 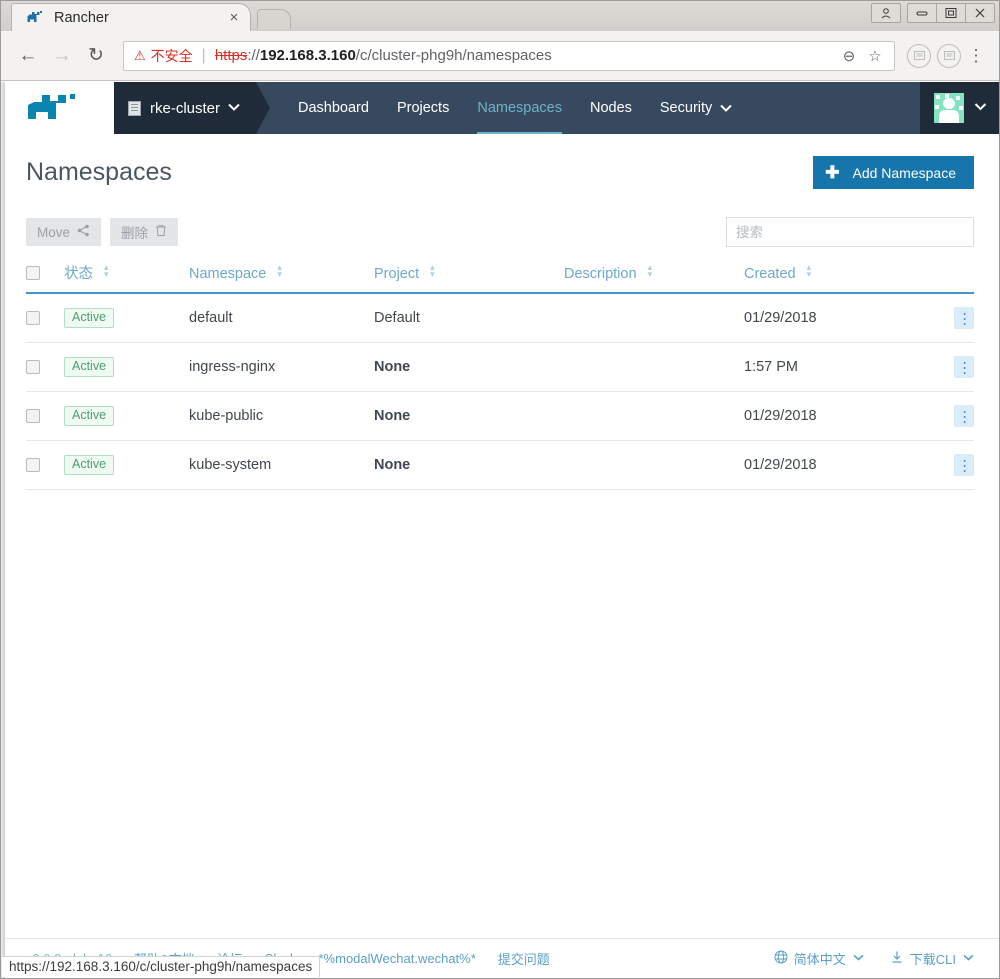 I want to click on chevron-down-icon, so click(x=858, y=958).